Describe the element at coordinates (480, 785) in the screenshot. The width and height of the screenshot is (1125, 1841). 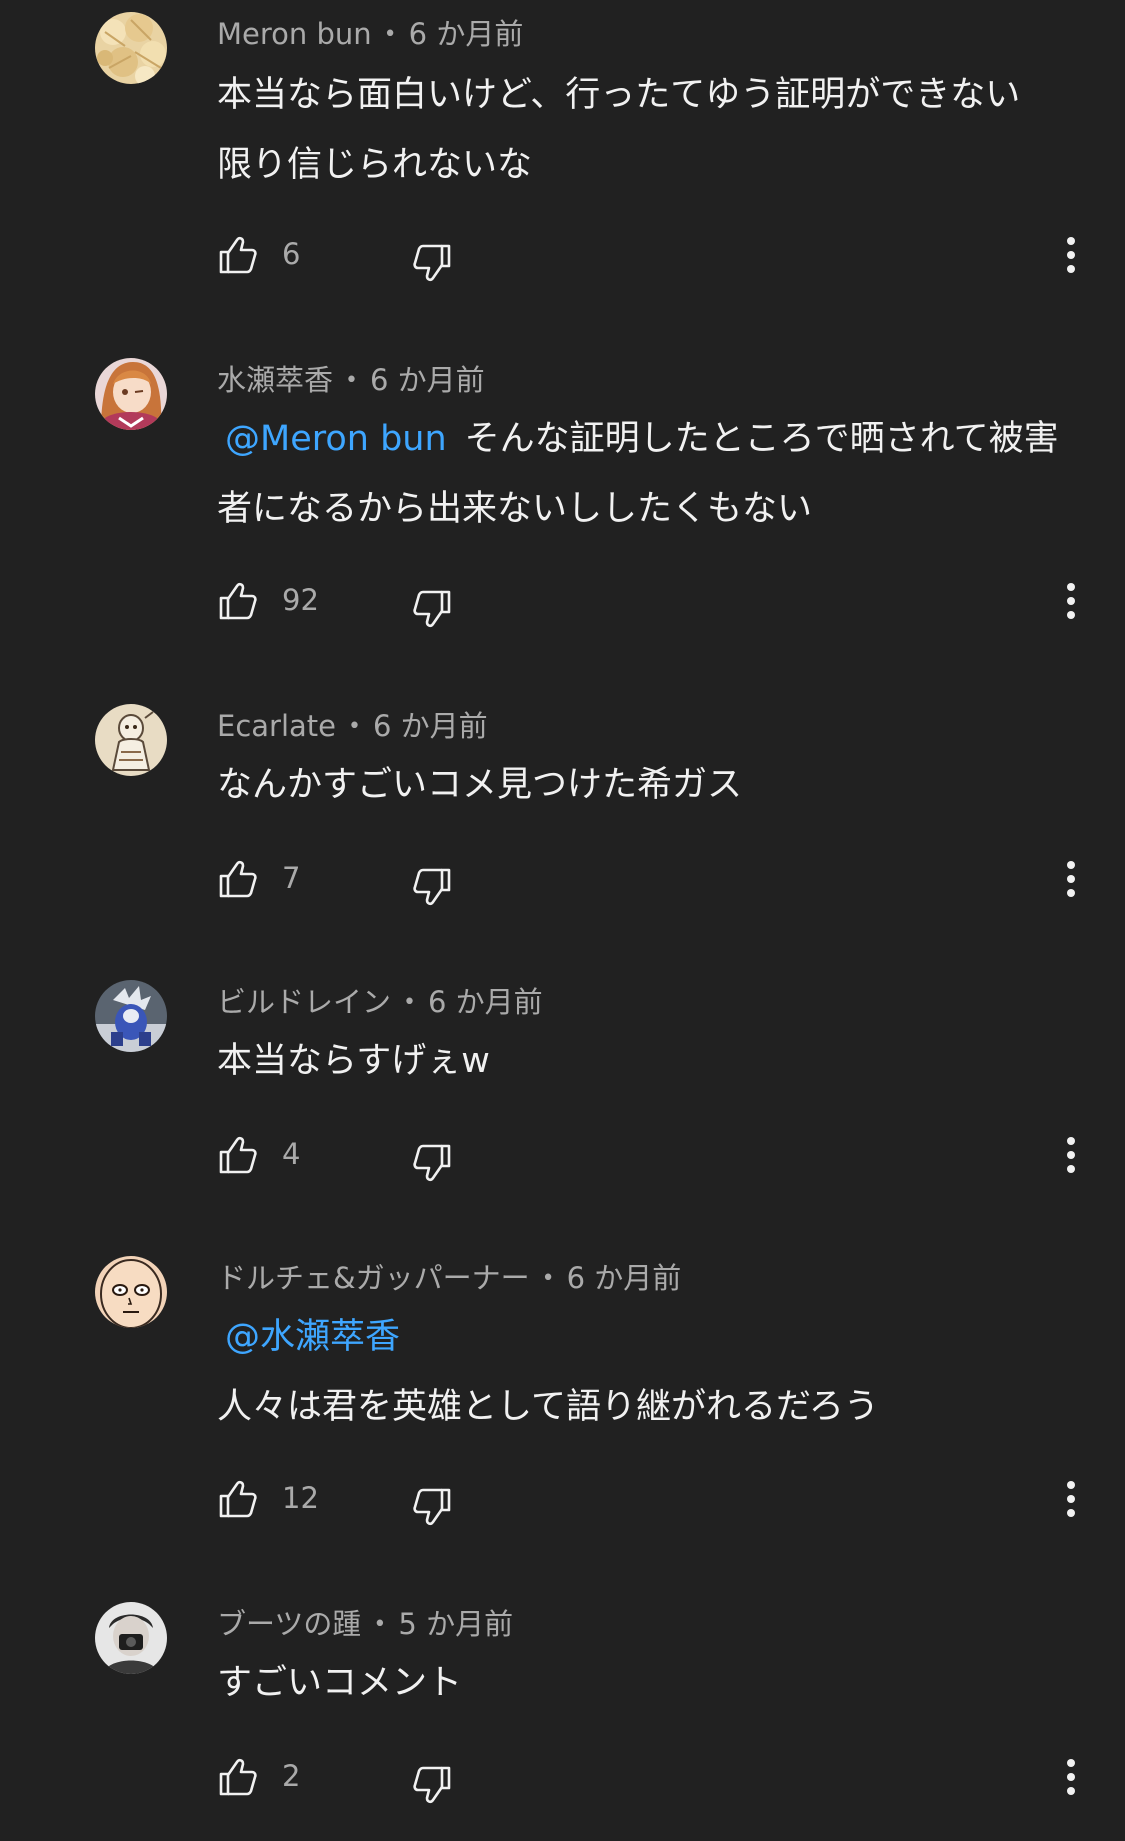
I see `comment-line: なんかすごいコメ見つけた希ガス` at that location.